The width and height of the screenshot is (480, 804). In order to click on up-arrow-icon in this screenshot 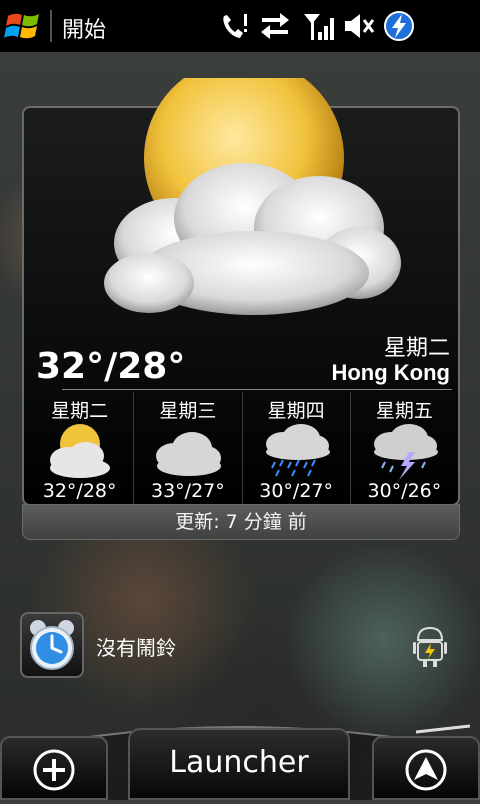, I will do `click(426, 770)`.